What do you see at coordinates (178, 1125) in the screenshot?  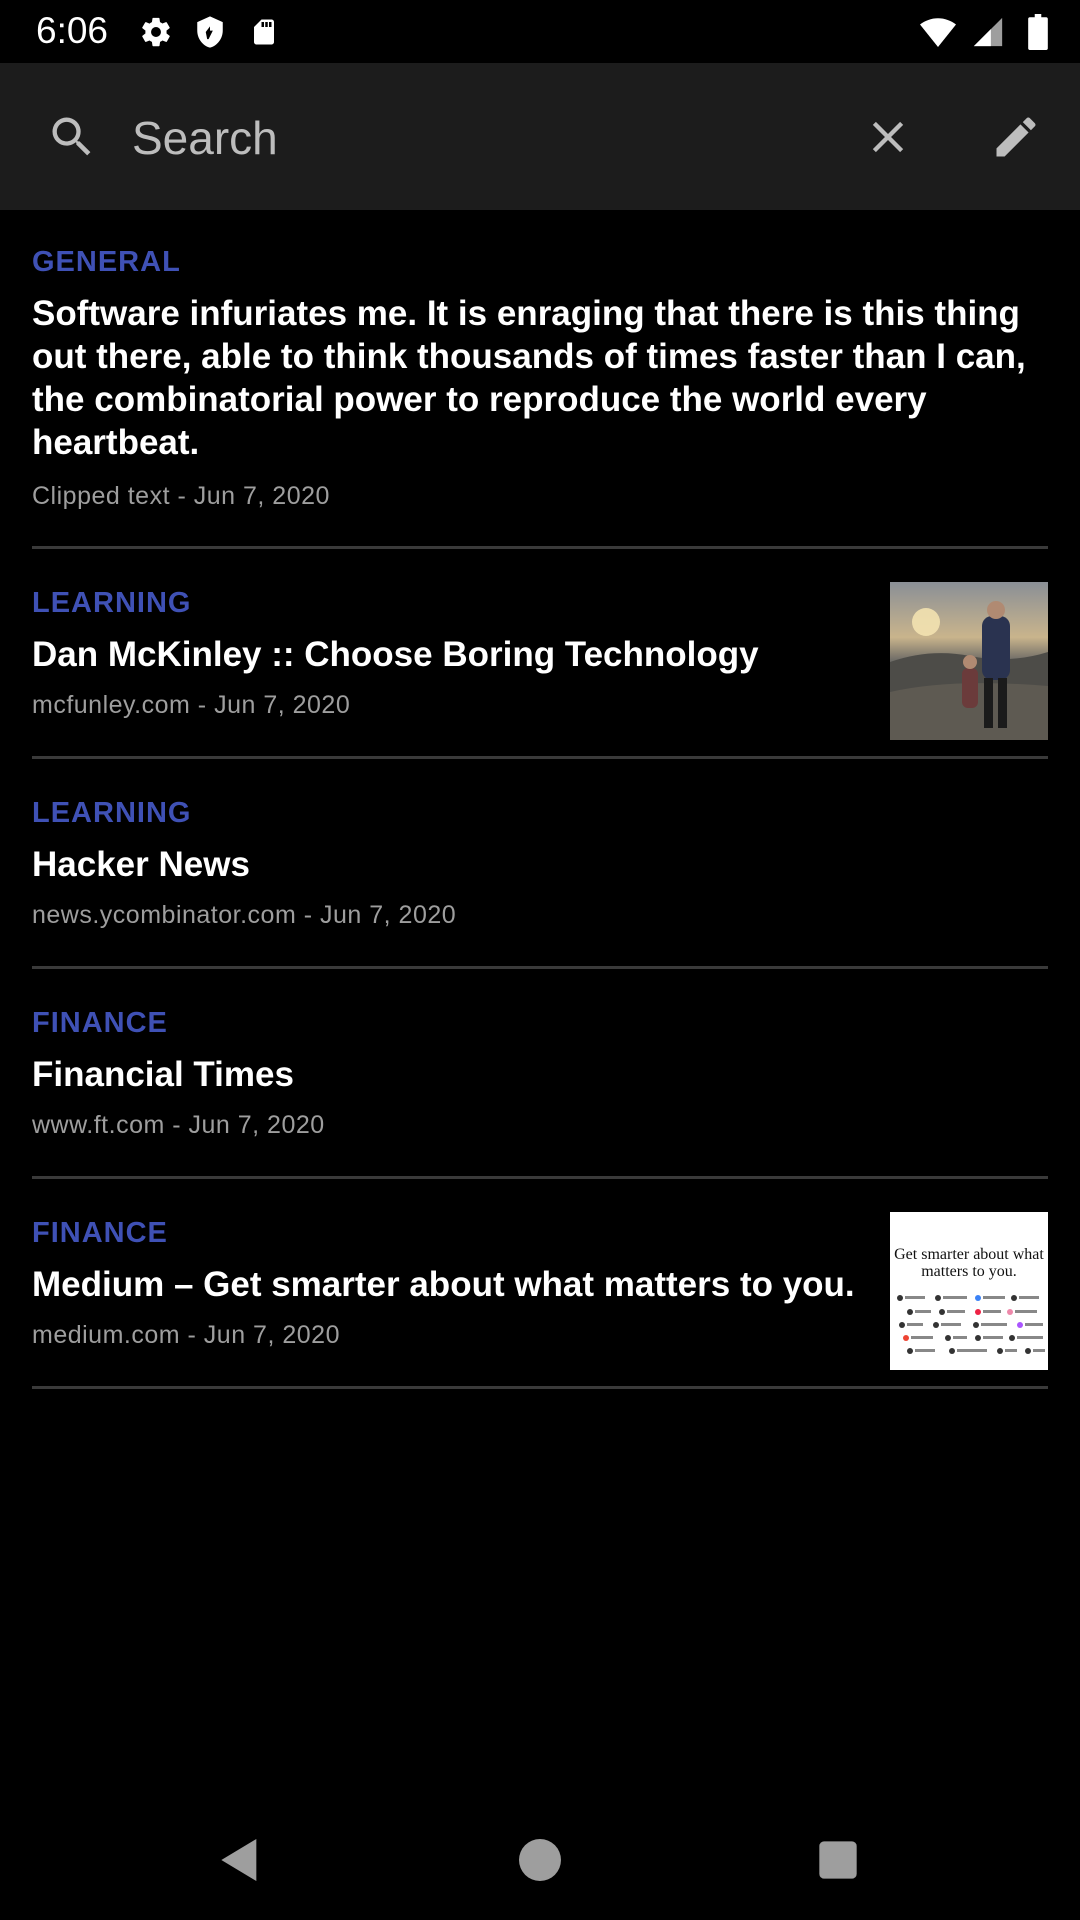 I see `item-meta: www.ft.com - Jun 7, 2020` at bounding box center [178, 1125].